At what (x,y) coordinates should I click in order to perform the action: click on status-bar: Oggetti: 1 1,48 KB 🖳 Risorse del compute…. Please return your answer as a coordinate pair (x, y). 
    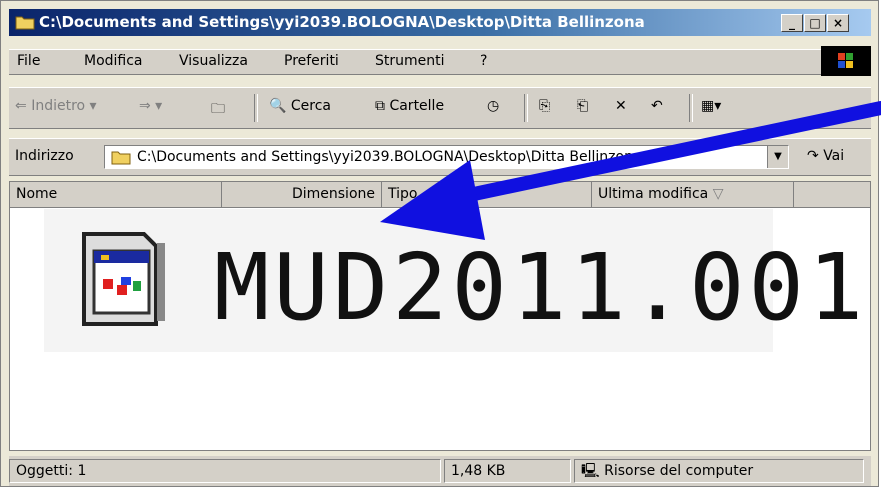
    Looking at the image, I should click on (440, 471).